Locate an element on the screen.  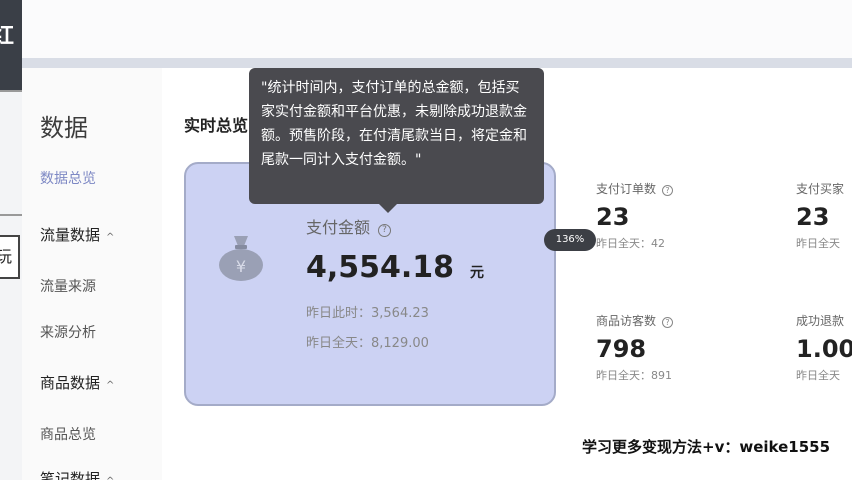
metric-label: 成功退款 is located at coordinates (820, 321).